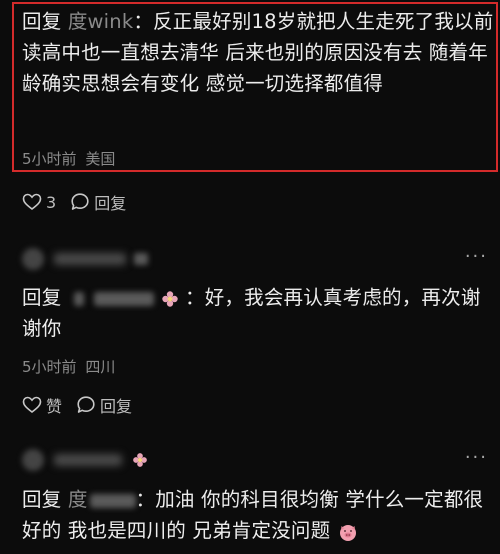  I want to click on like-button: 赞, so click(42, 405).